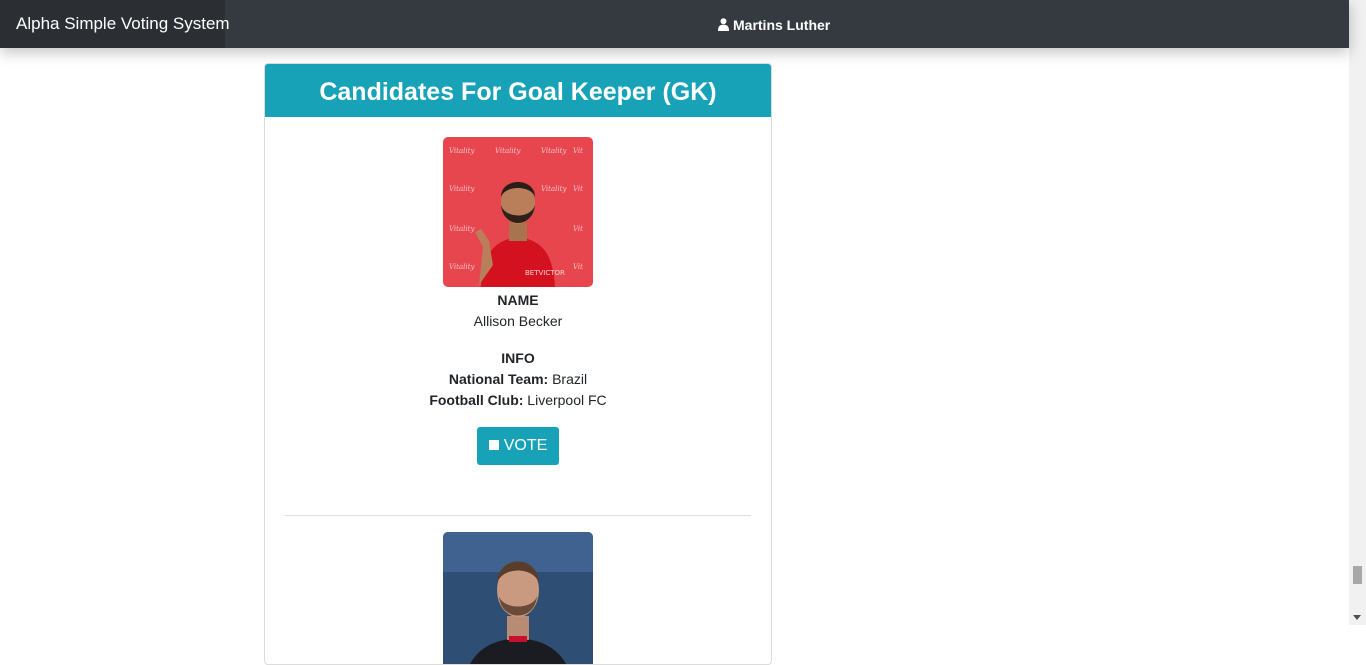 Image resolution: width=1366 pixels, height=665 pixels. I want to click on checkbox-icon, so click(493, 445).